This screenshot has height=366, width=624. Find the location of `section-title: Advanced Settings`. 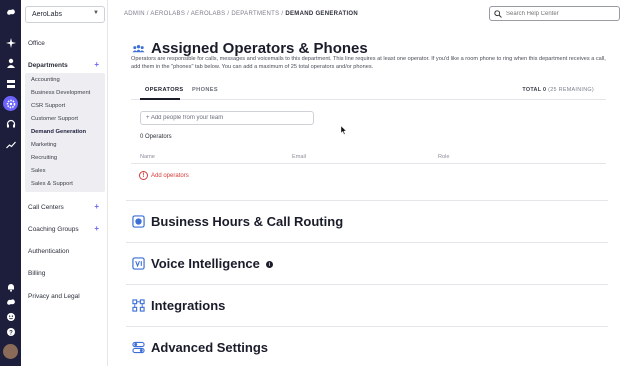

section-title: Advanced Settings is located at coordinates (210, 347).